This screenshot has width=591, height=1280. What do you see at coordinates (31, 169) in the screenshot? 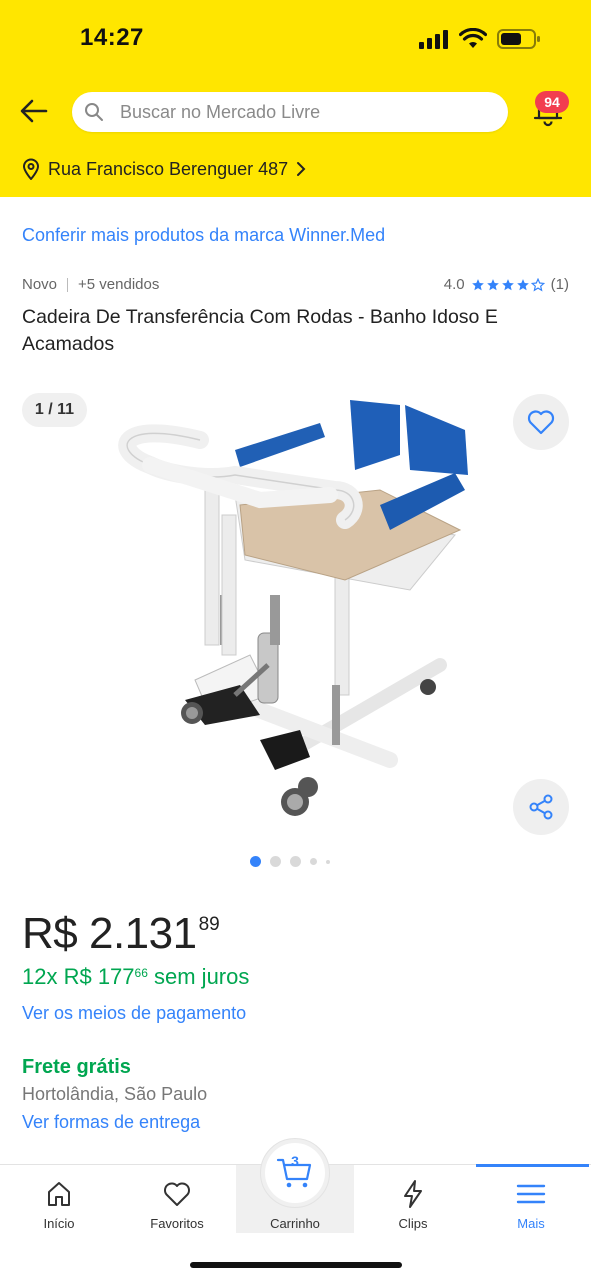
I see `location-pin-icon` at bounding box center [31, 169].